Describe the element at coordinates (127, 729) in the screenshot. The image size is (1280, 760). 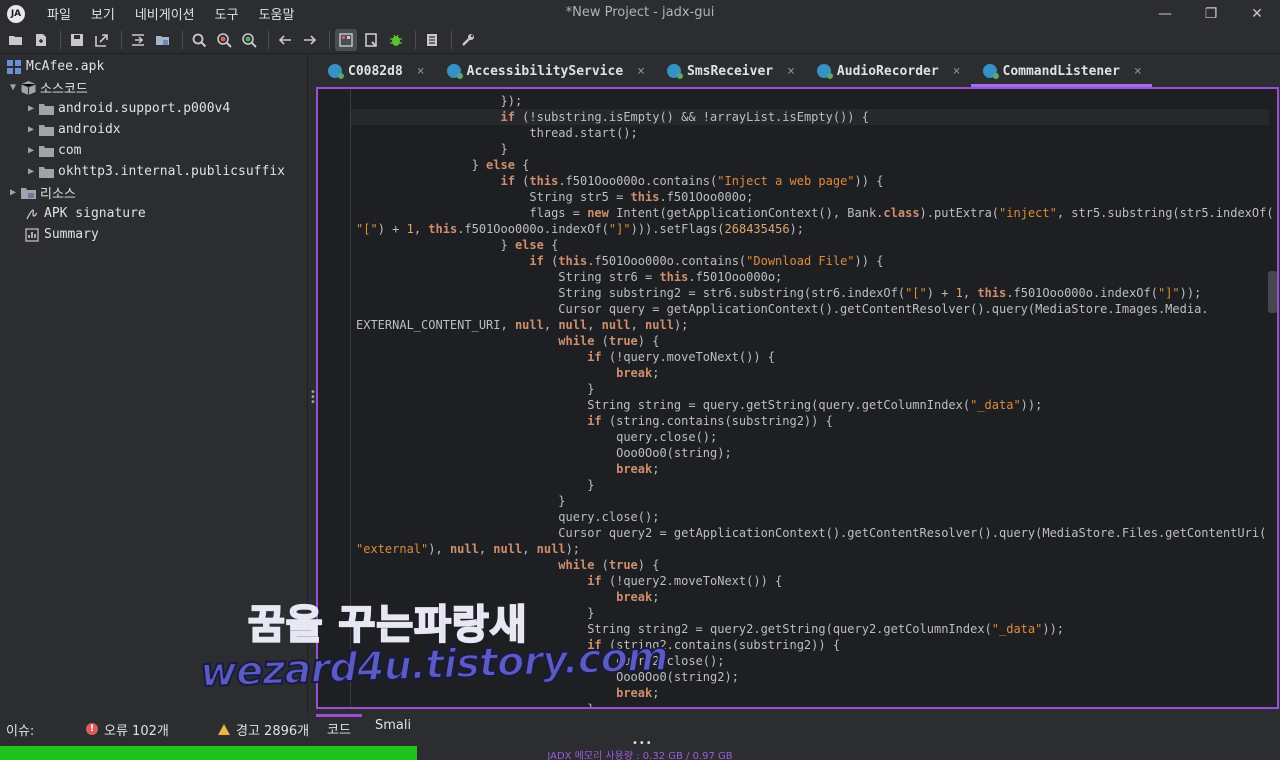
I see `errors-filter: ! 오류 102개` at that location.